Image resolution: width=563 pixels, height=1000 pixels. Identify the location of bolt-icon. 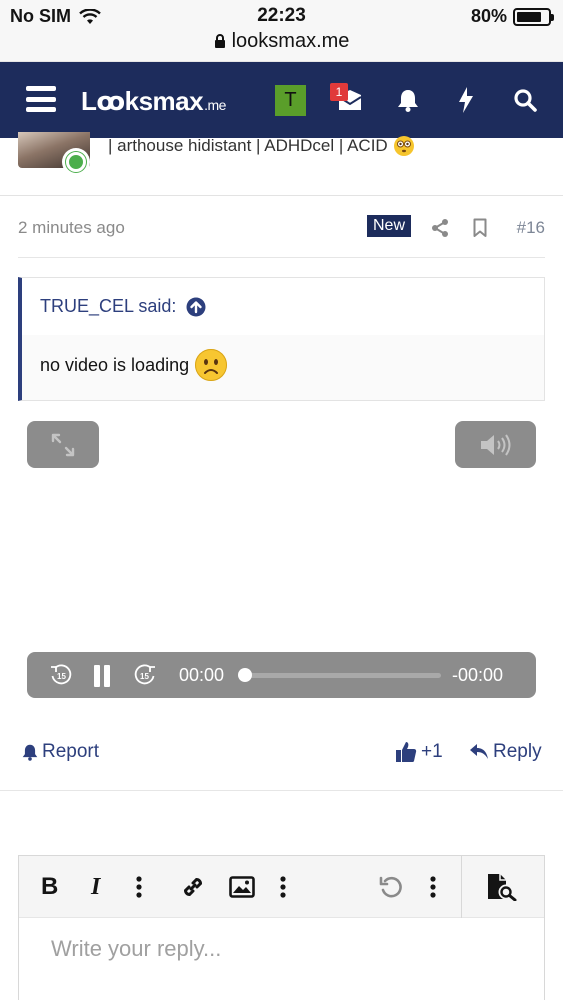
(466, 100).